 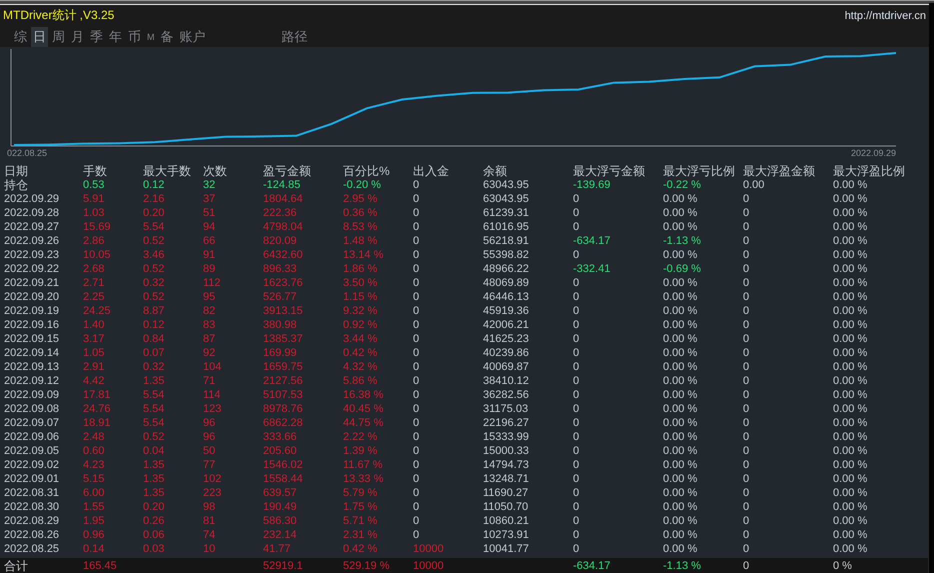 What do you see at coordinates (154, 339) in the screenshot?
I see `table-cell-text: 0.84` at bounding box center [154, 339].